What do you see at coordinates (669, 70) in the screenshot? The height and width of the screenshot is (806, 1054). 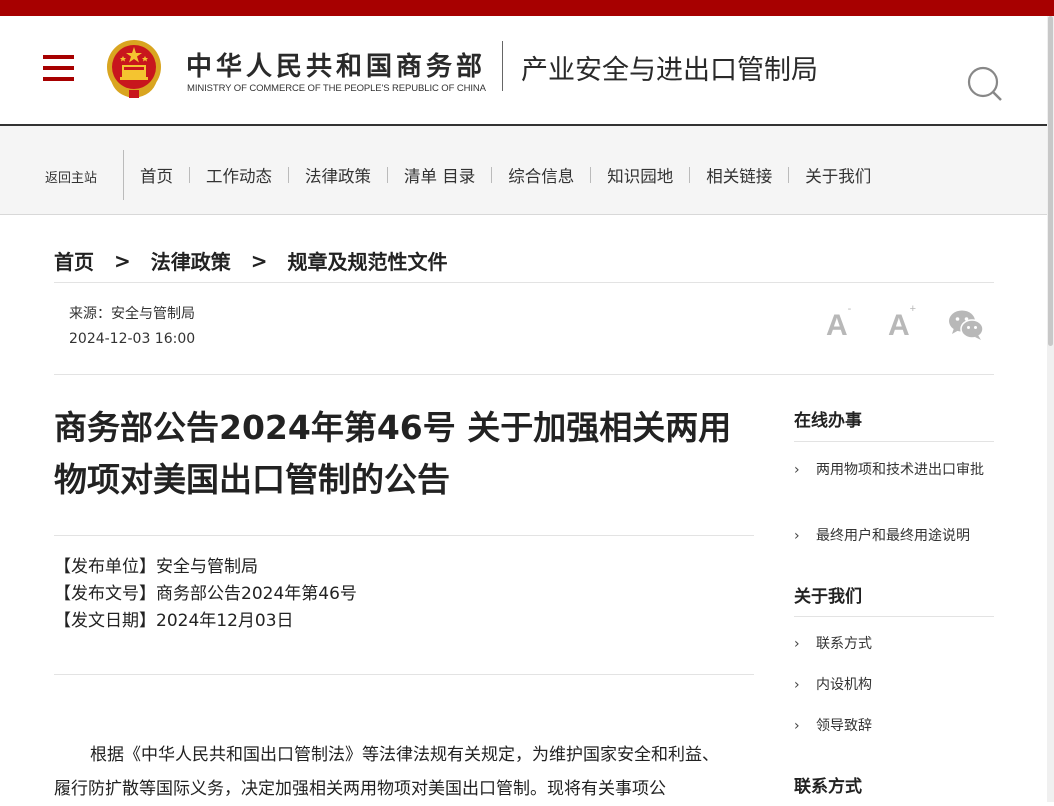 I see `bureau-title: 产业安全与进出口管制局` at bounding box center [669, 70].